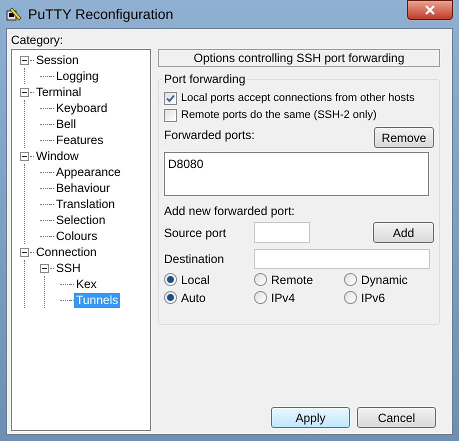 The image size is (459, 441). Describe the element at coordinates (292, 280) in the screenshot. I see `radio-label: Remote` at that location.